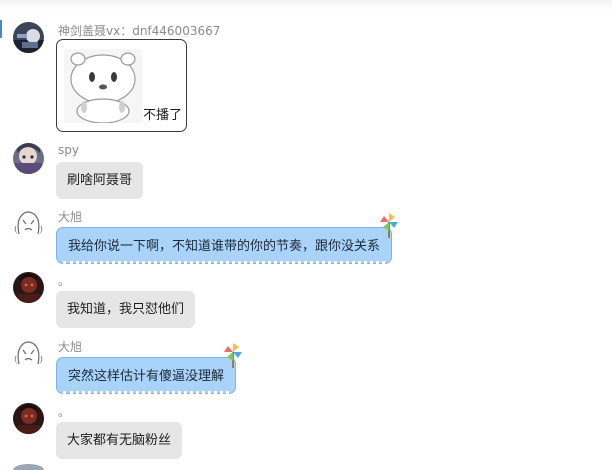 The height and width of the screenshot is (470, 612). Describe the element at coordinates (68, 150) in the screenshot. I see `sender-name: spy` at that location.